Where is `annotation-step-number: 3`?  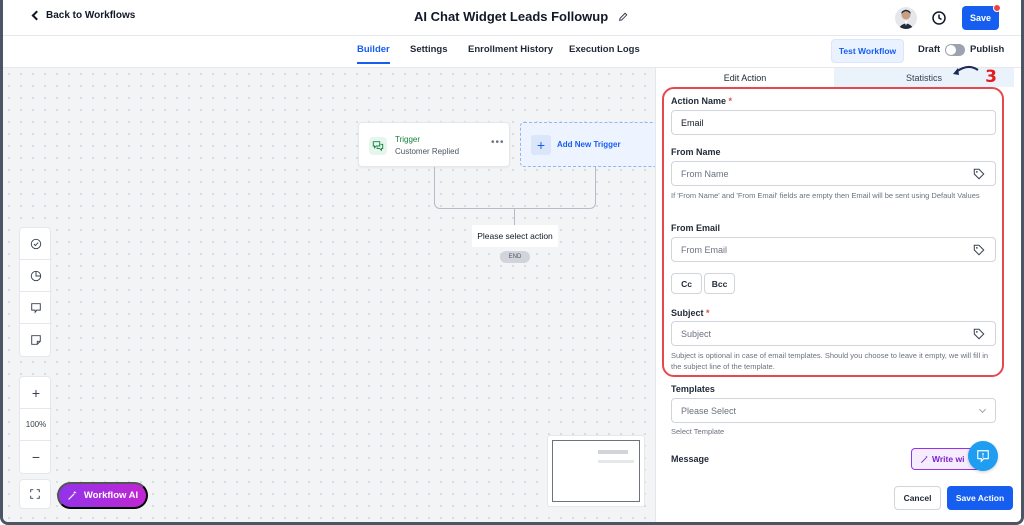 annotation-step-number: 3 is located at coordinates (991, 77).